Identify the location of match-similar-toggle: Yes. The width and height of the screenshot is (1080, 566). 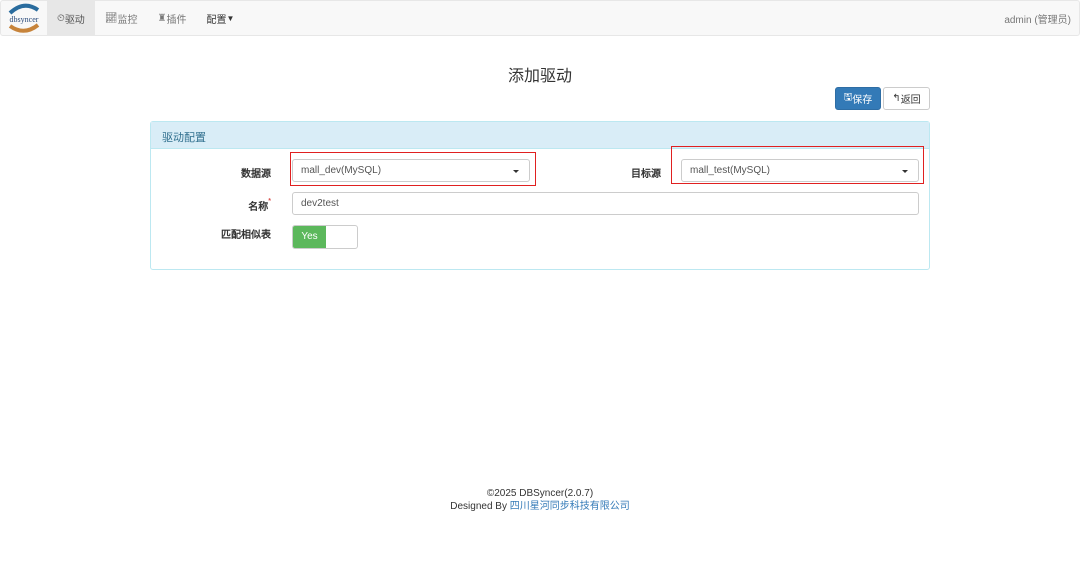
(325, 237).